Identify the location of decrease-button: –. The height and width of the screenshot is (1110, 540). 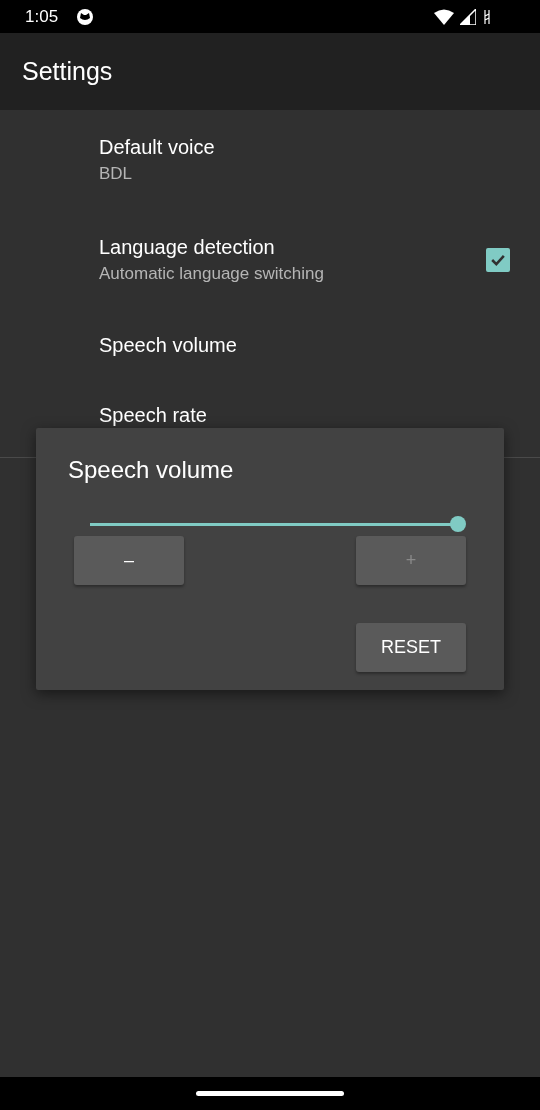
(129, 560).